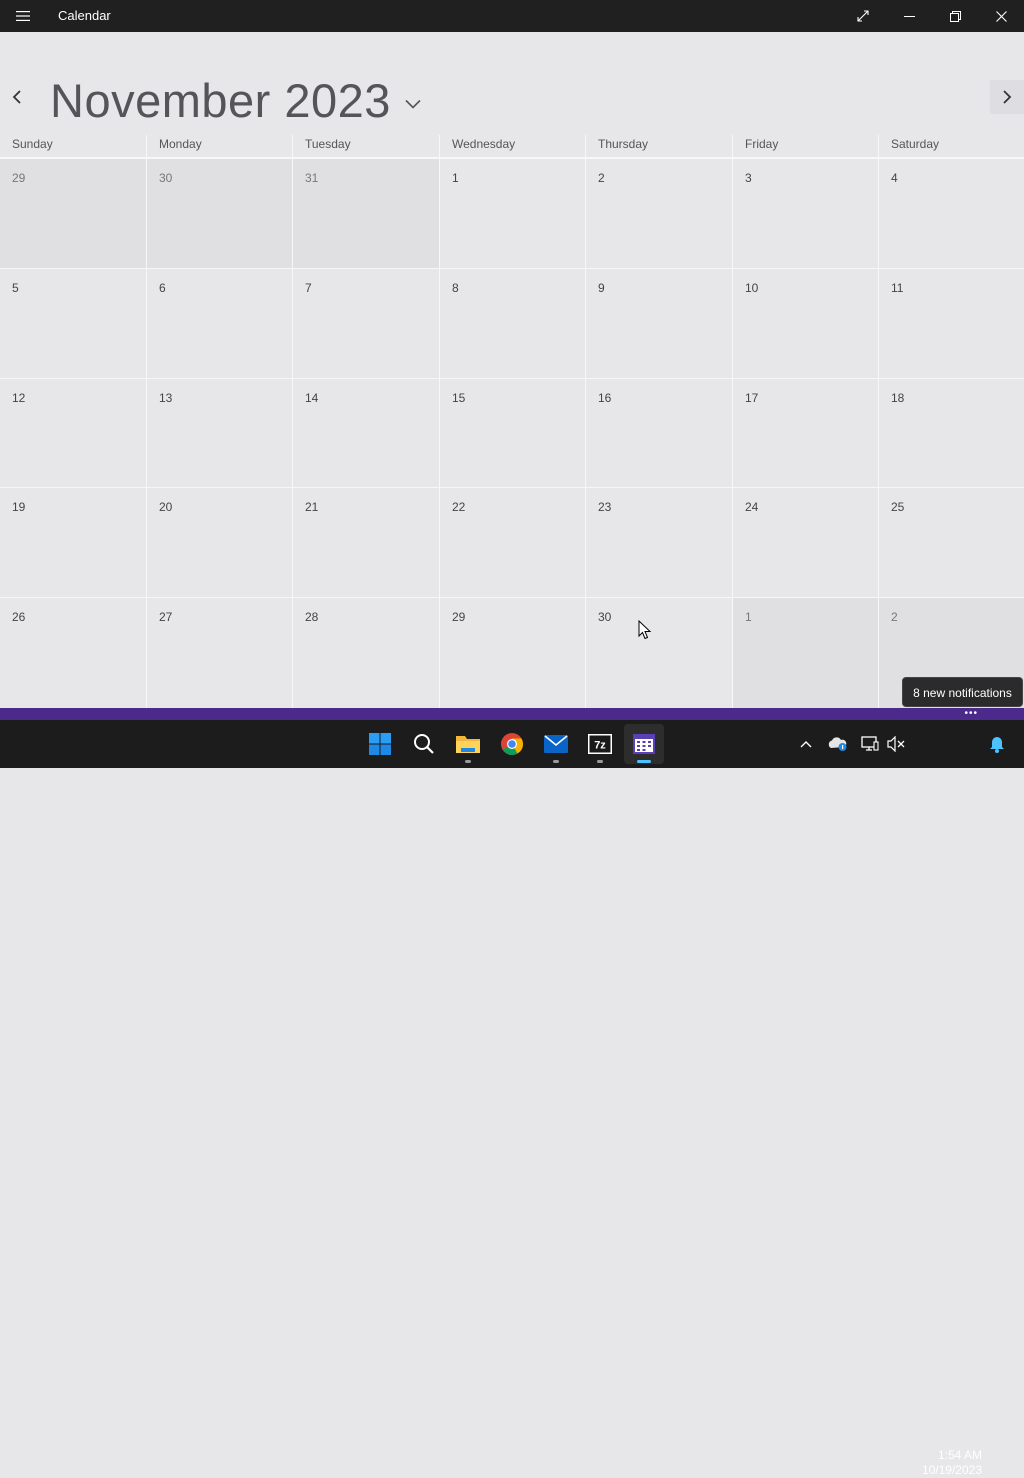 The image size is (1024, 1478). I want to click on day-number: 6, so click(162, 288).